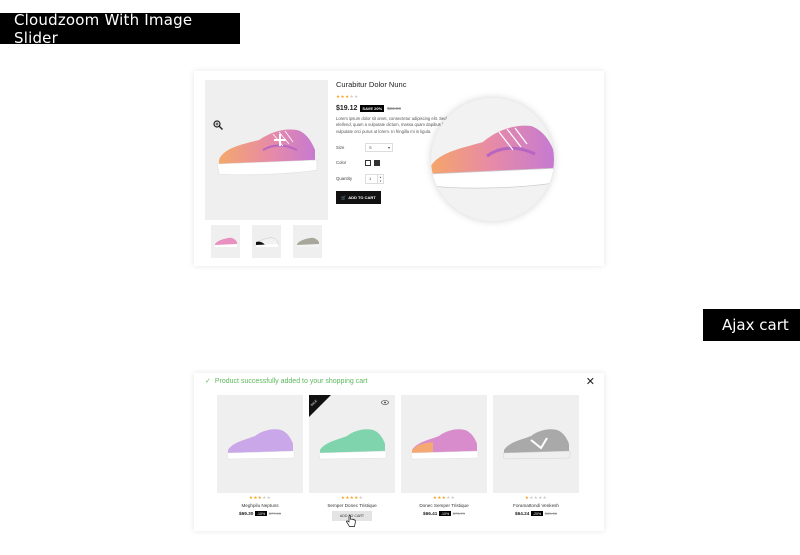 The image size is (800, 555). Describe the element at coordinates (374, 178) in the screenshot. I see `quantity-stepper: 1 ▴ ▾` at that location.